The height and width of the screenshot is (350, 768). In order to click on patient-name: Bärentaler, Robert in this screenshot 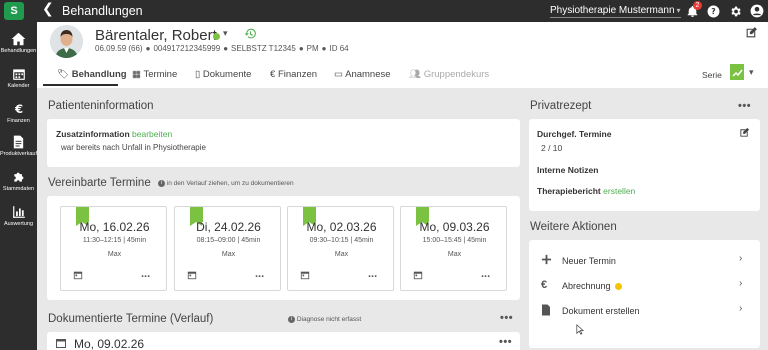, I will do `click(156, 35)`.